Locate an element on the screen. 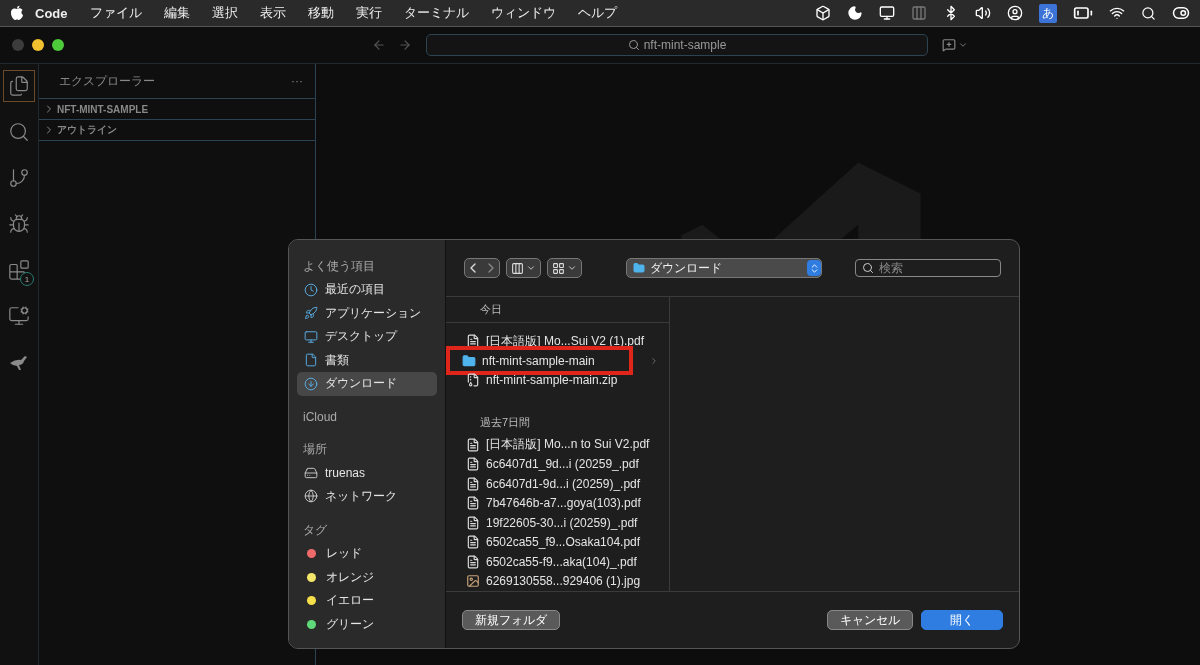  chevron-icon is located at coordinates (654, 360).